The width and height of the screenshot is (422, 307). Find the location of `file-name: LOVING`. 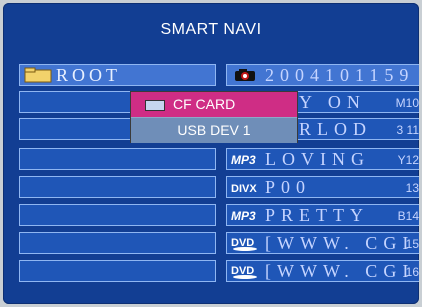

file-name: LOVING is located at coordinates (317, 159).